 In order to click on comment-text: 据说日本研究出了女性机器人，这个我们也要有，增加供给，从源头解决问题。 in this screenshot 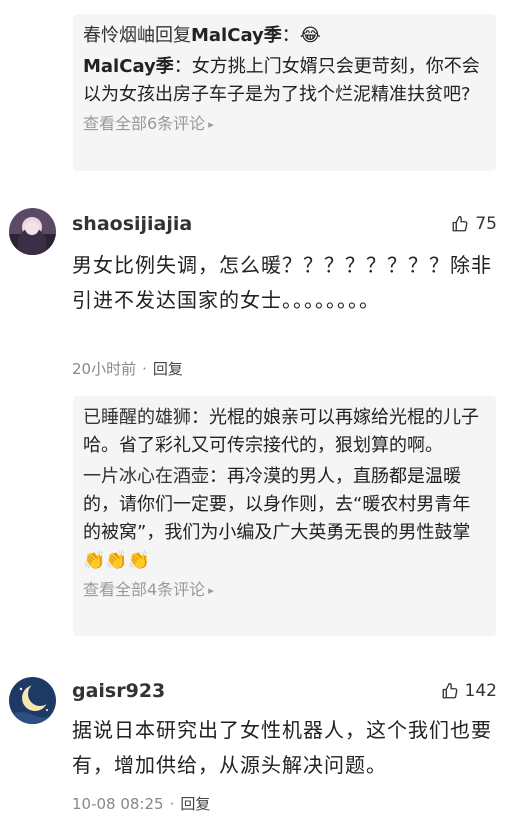, I will do `click(282, 747)`.